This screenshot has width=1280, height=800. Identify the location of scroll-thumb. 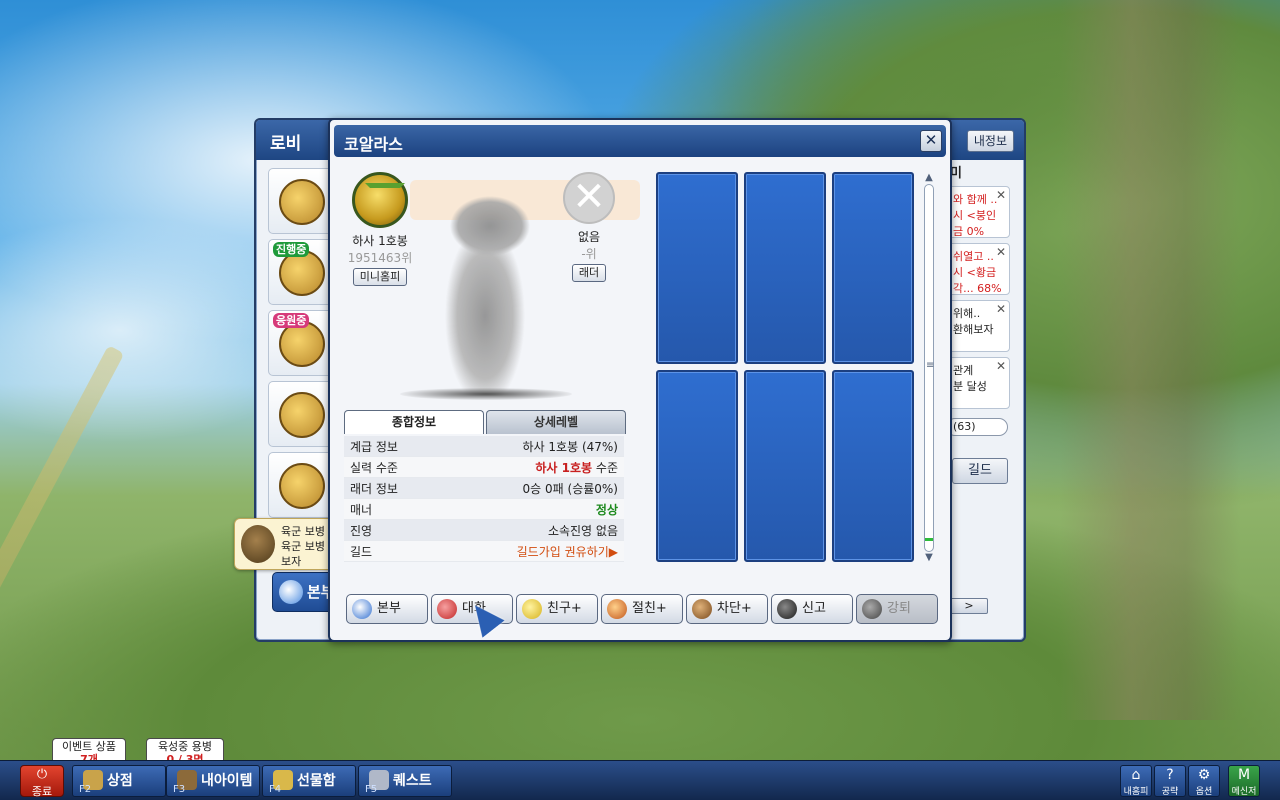
(929, 539).